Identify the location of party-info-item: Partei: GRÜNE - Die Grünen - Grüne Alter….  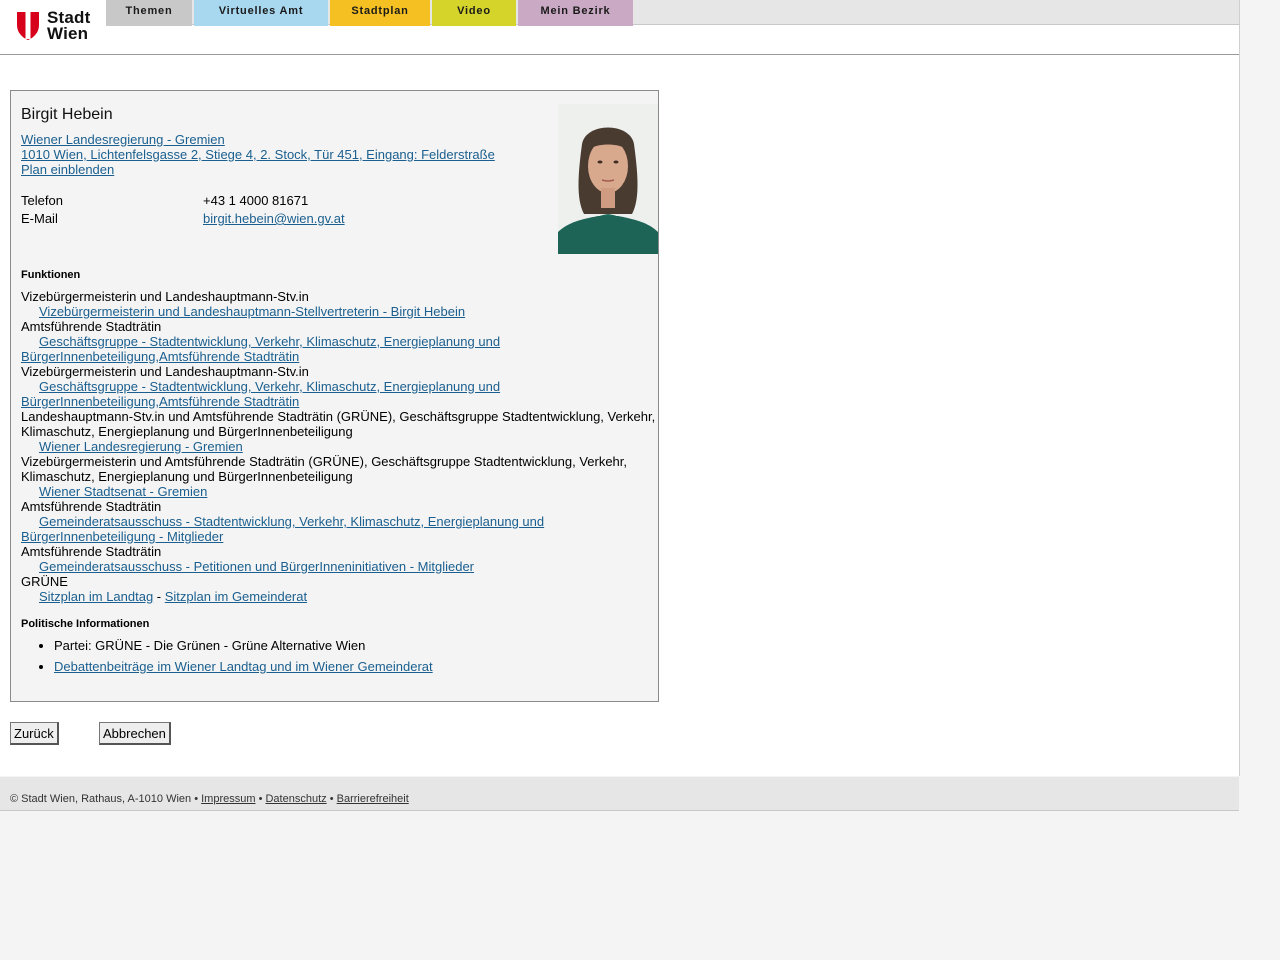
(357, 645).